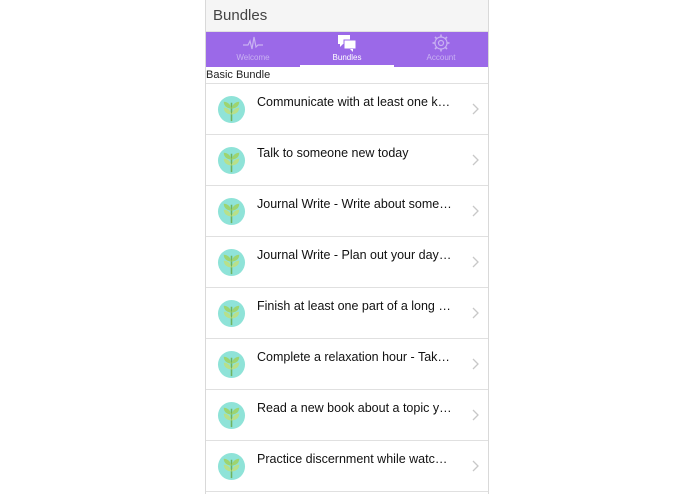 The image size is (695, 494). Describe the element at coordinates (347, 75) in the screenshot. I see `section-header: Basic Bundle` at that location.